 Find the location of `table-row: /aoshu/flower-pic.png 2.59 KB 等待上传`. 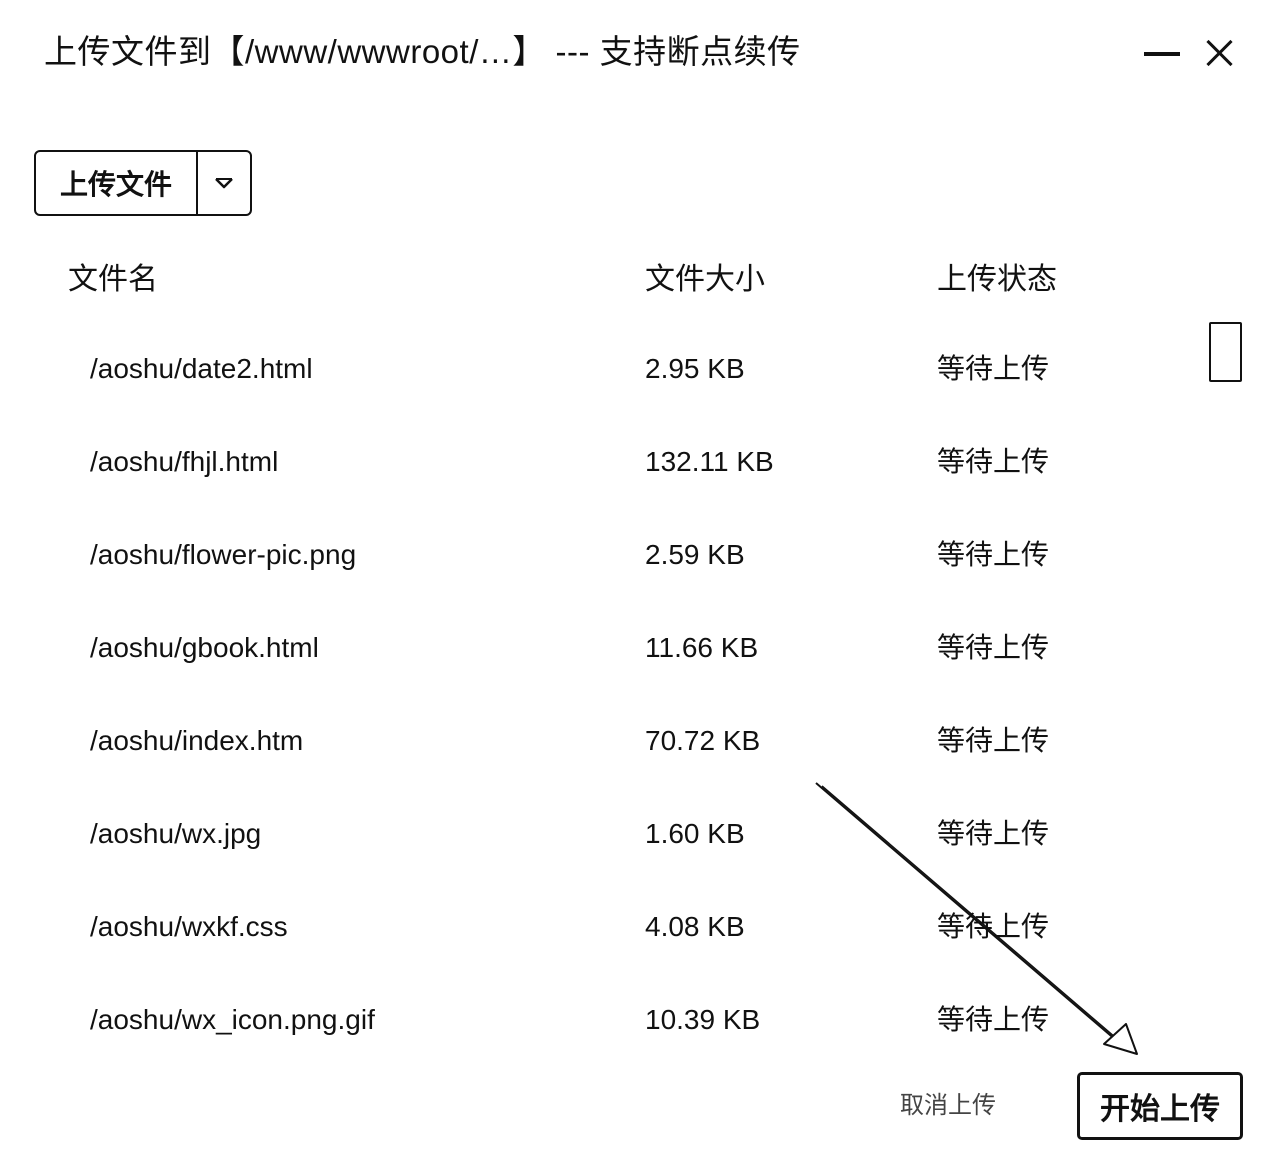

table-row: /aoshu/flower-pic.png 2.59 KB 等待上传 is located at coordinates (600, 554).